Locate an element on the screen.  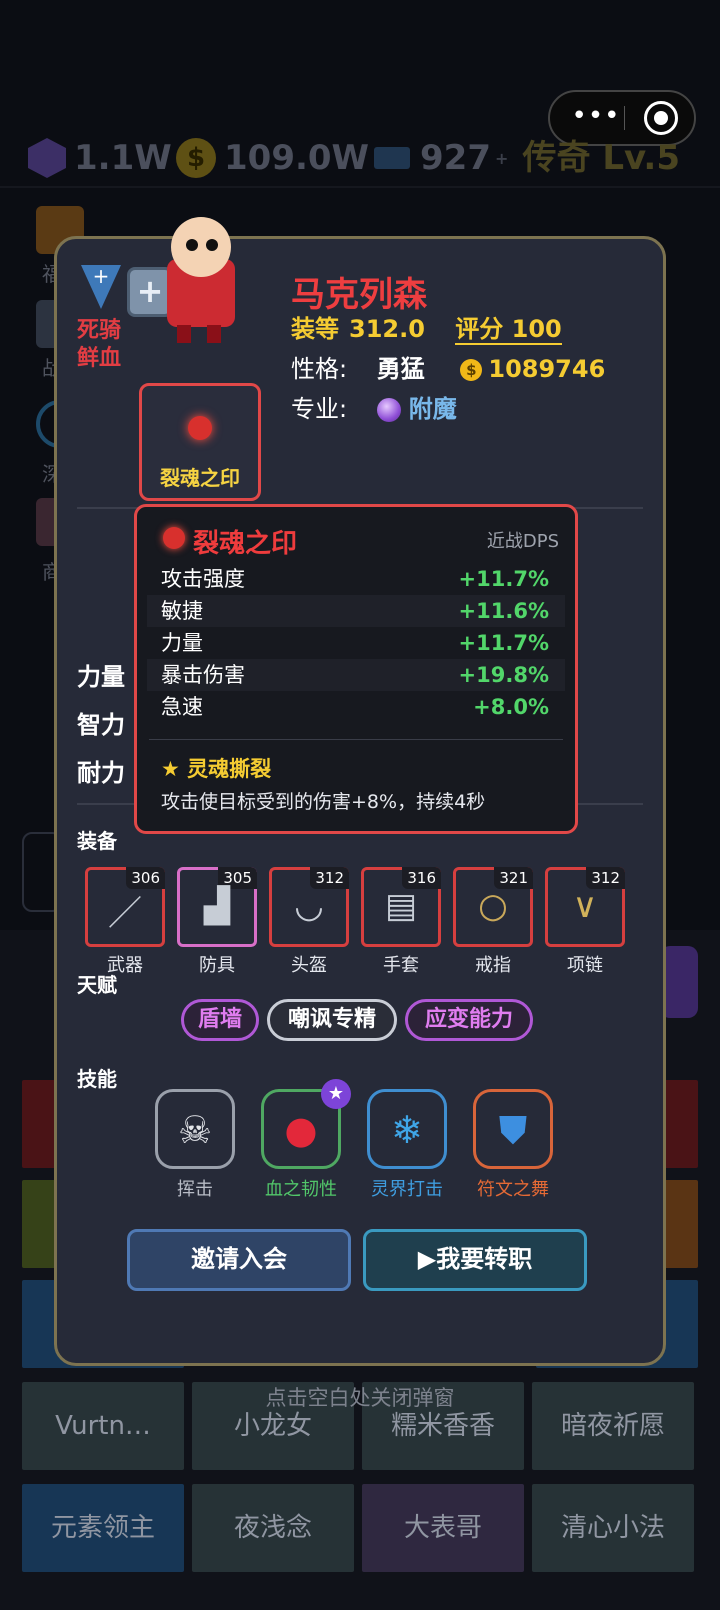
skill-slot: ❄ is located at coordinates (407, 1129).